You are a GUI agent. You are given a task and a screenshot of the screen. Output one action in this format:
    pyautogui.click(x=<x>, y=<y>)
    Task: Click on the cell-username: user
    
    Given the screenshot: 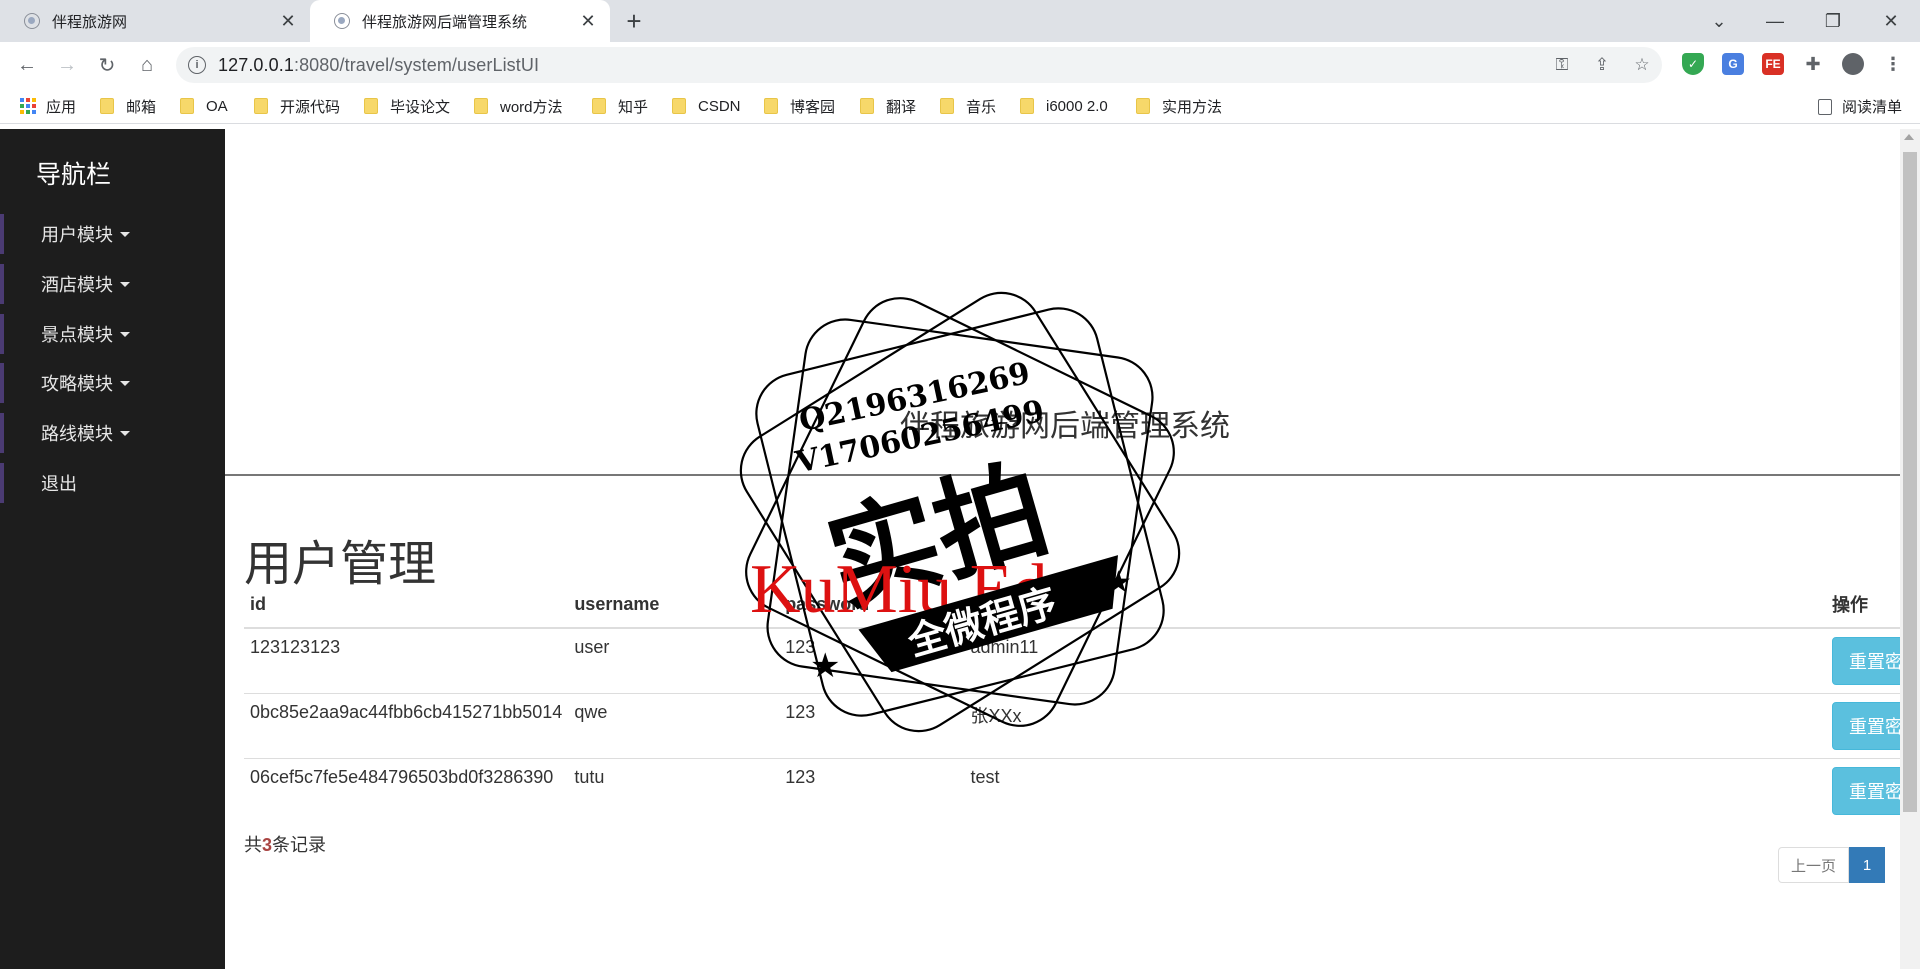 What is the action you would take?
    pyautogui.click(x=674, y=660)
    